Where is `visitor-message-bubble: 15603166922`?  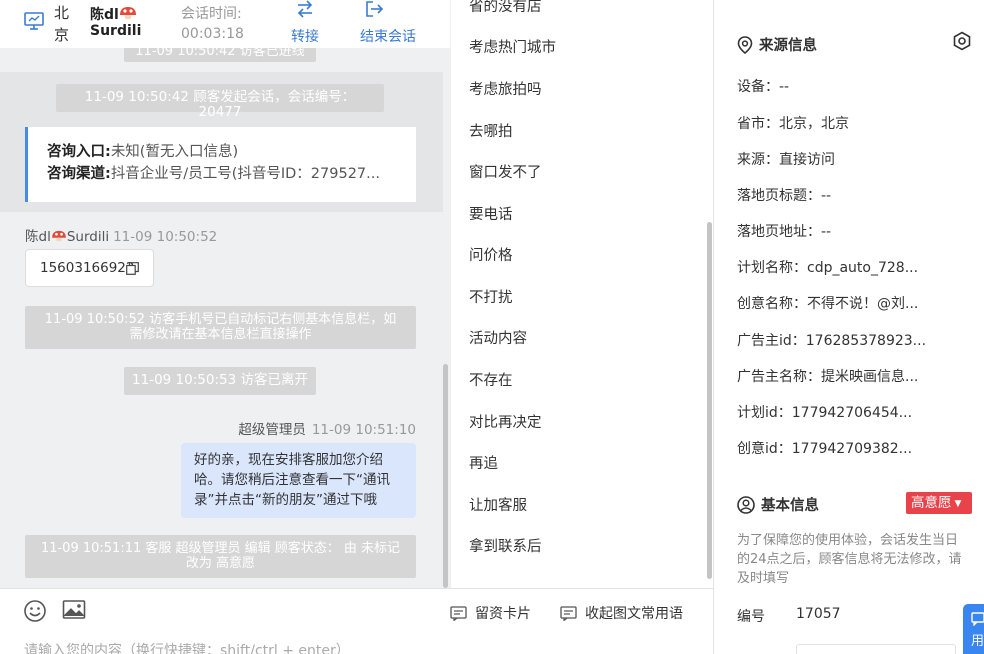 visitor-message-bubble: 15603166922 is located at coordinates (89, 268).